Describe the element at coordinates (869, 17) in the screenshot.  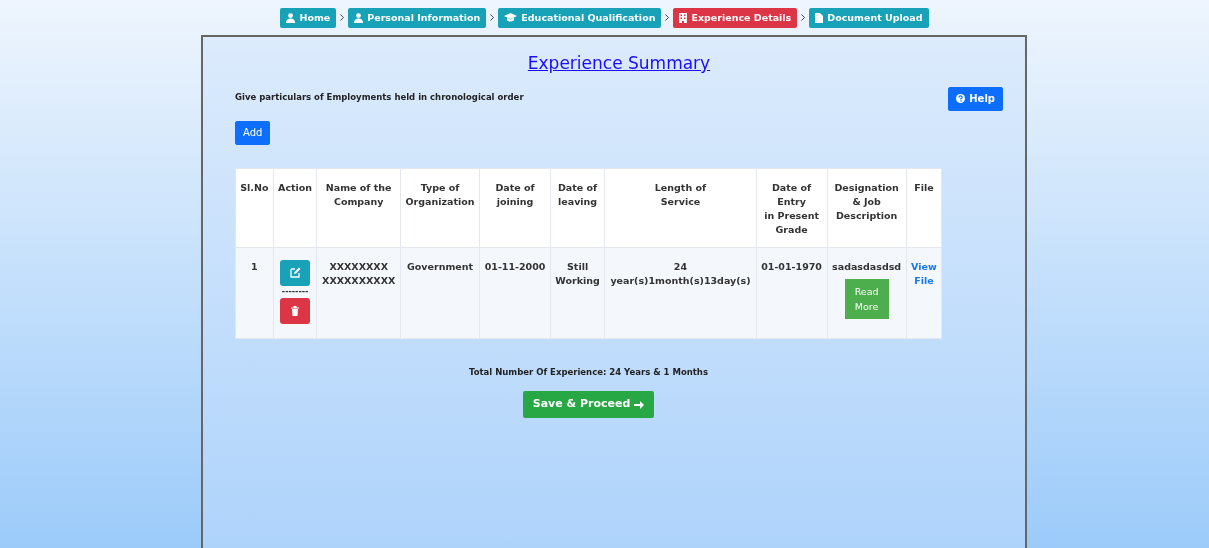
I see `step-tab: Document Upload` at that location.